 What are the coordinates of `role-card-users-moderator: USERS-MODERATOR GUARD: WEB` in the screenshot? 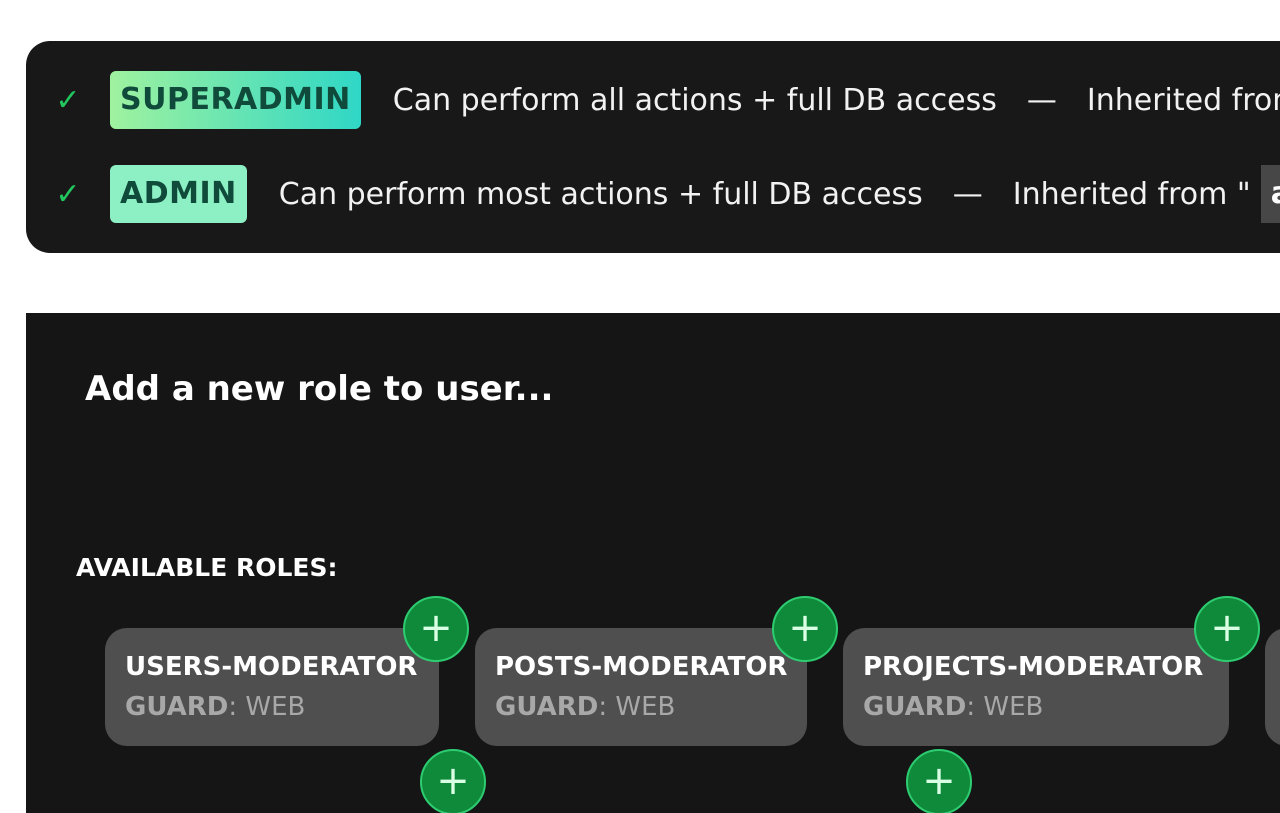 It's located at (272, 687).